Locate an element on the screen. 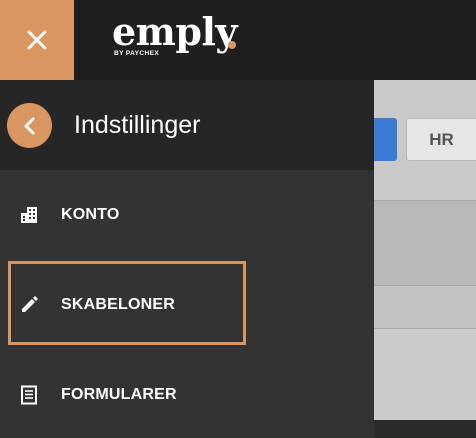 The height and width of the screenshot is (438, 476). hr-button: HR is located at coordinates (441, 139).